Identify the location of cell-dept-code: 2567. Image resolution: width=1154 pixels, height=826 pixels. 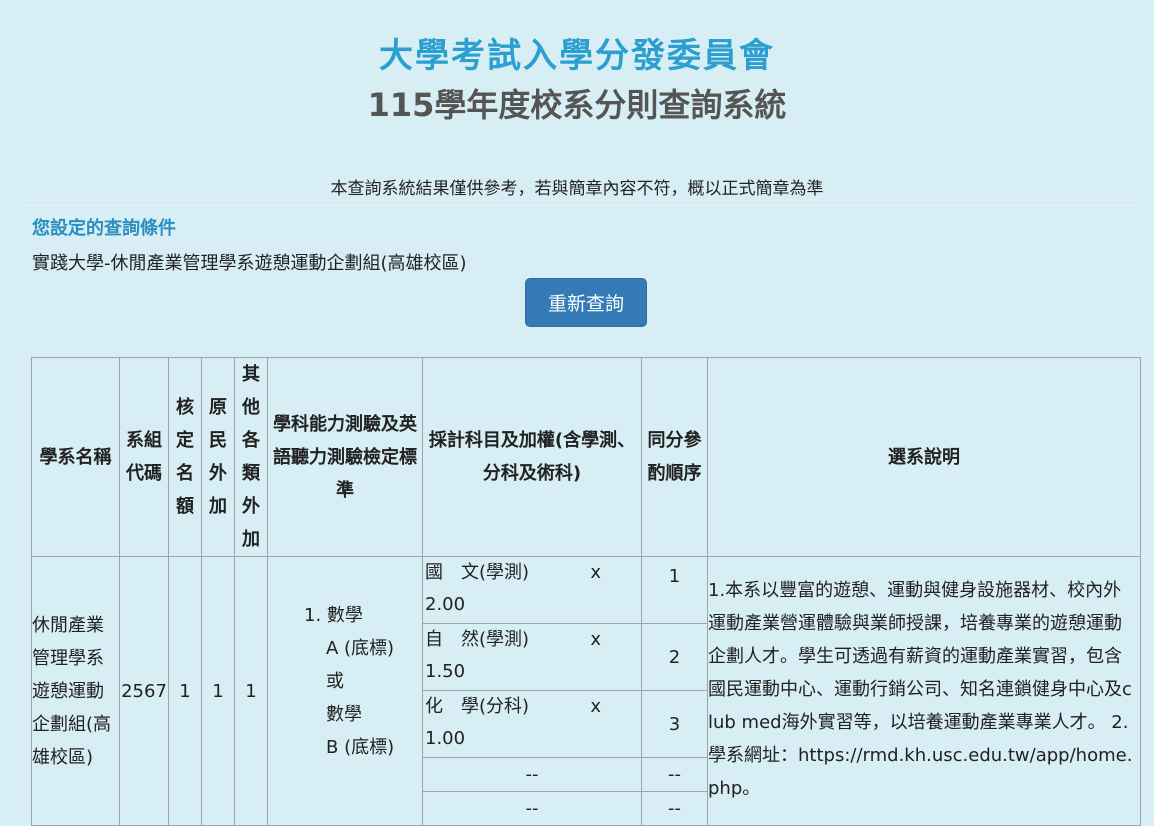
(144, 691).